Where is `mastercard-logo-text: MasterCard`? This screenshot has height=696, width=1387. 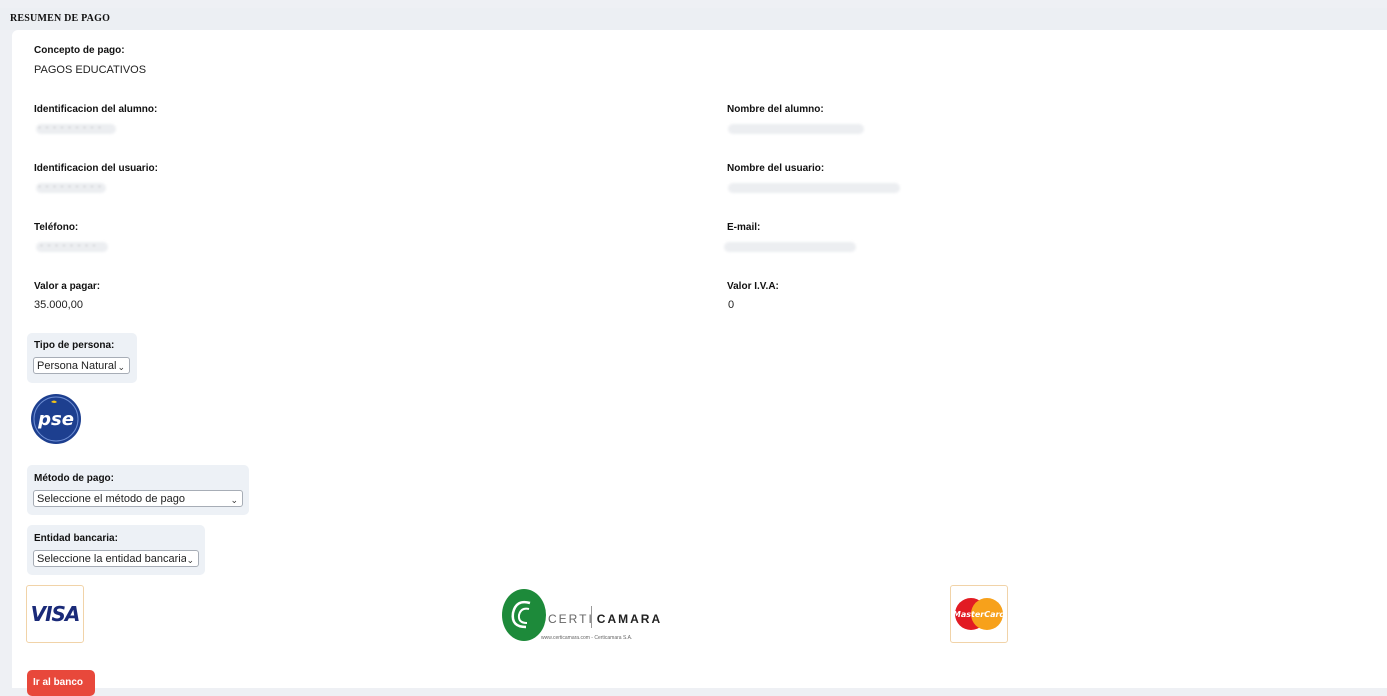 mastercard-logo-text: MasterCard is located at coordinates (979, 614).